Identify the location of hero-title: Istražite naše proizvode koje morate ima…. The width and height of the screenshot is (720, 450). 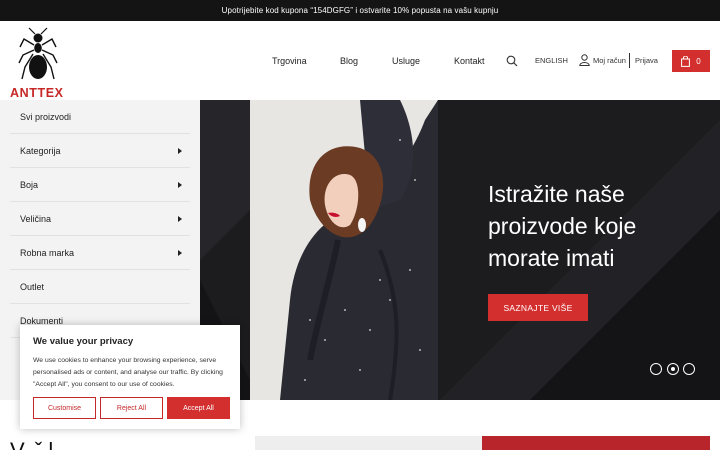
(562, 226).